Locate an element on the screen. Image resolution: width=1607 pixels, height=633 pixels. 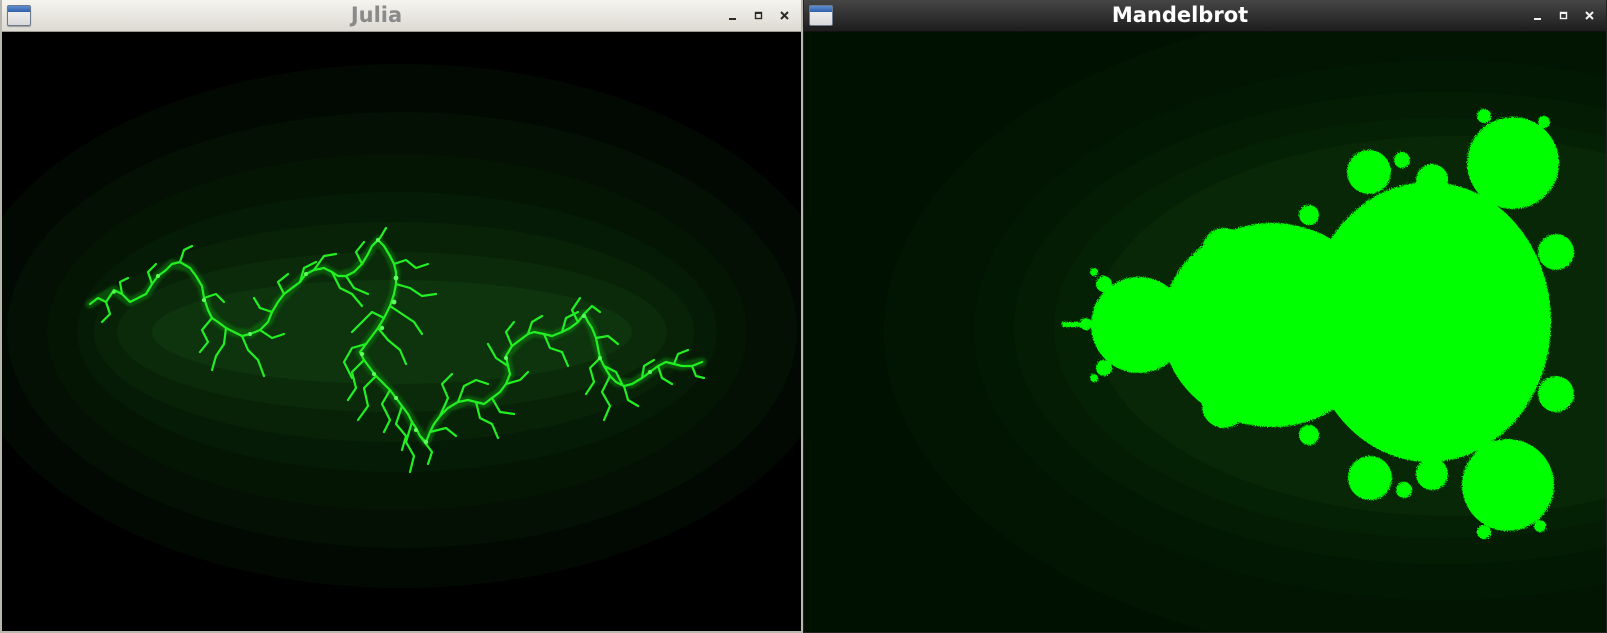
mandelbrot-titlebar: Mandelbrot is located at coordinates (1205, 16).